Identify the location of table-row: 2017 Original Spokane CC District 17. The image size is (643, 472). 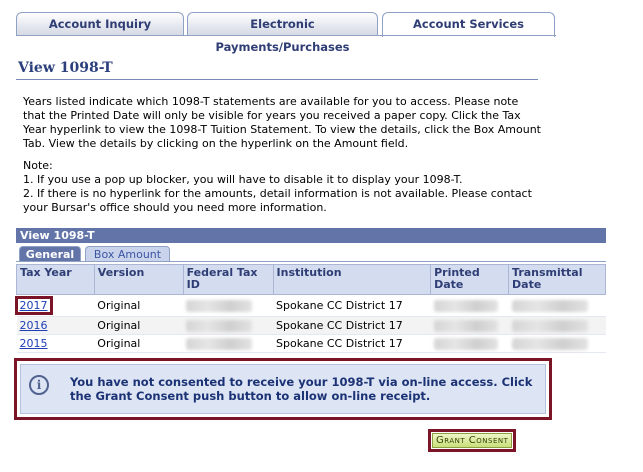
(310, 305).